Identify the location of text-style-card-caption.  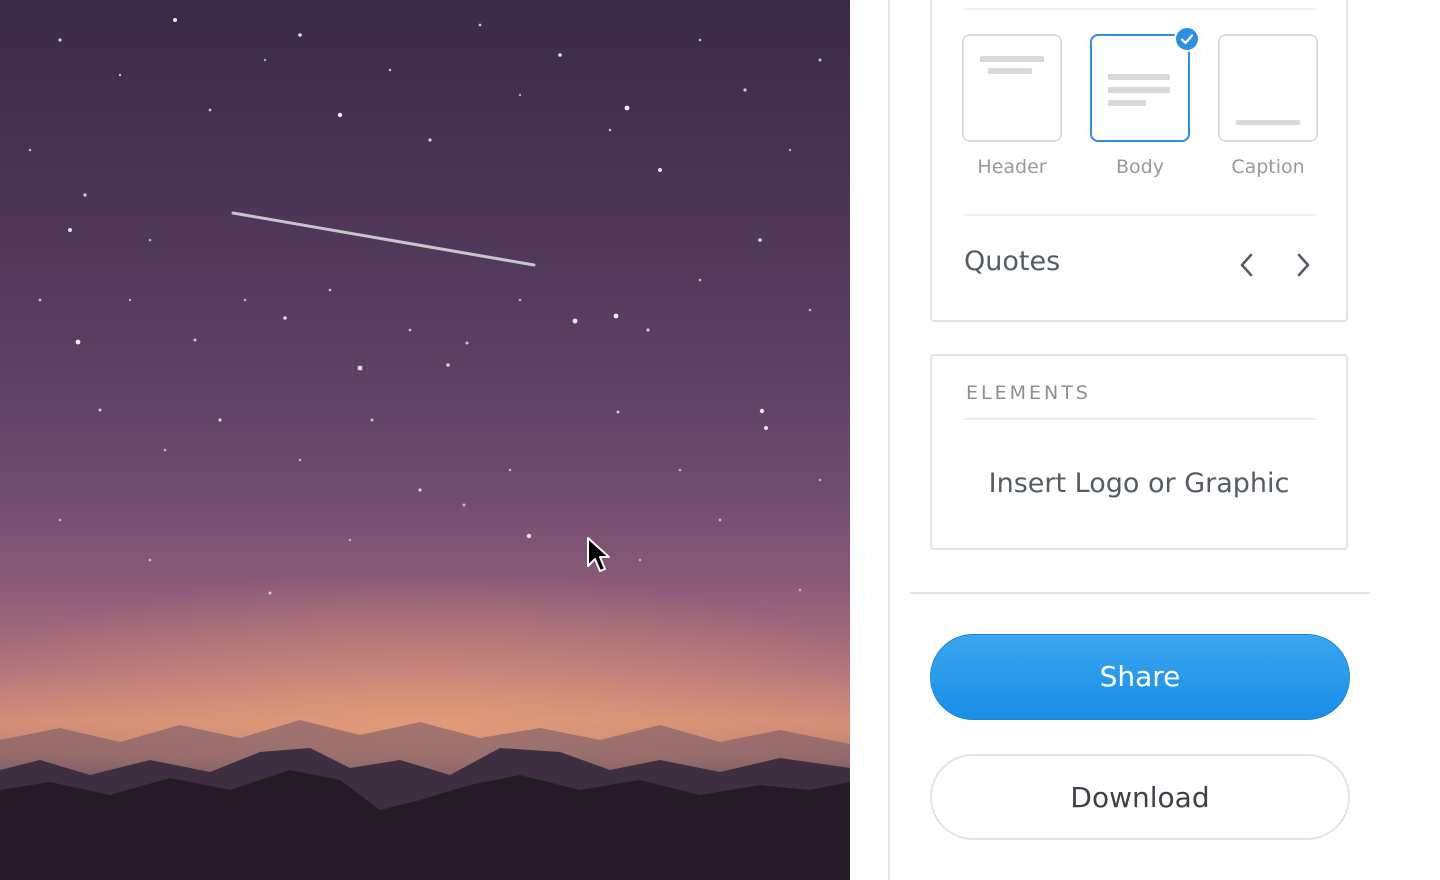
(1268, 88).